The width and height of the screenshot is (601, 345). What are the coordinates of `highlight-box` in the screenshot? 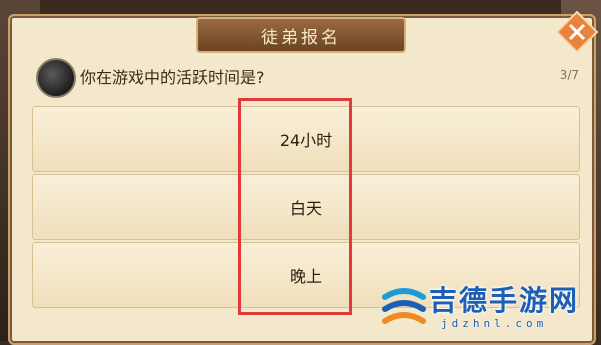 It's located at (295, 206).